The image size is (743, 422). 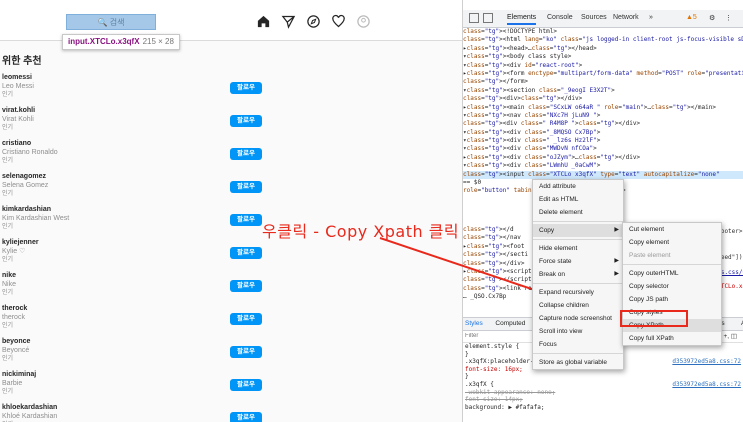 What do you see at coordinates (672, 229) in the screenshot?
I see `copy-submenu-item: Cut element` at bounding box center [672, 229].